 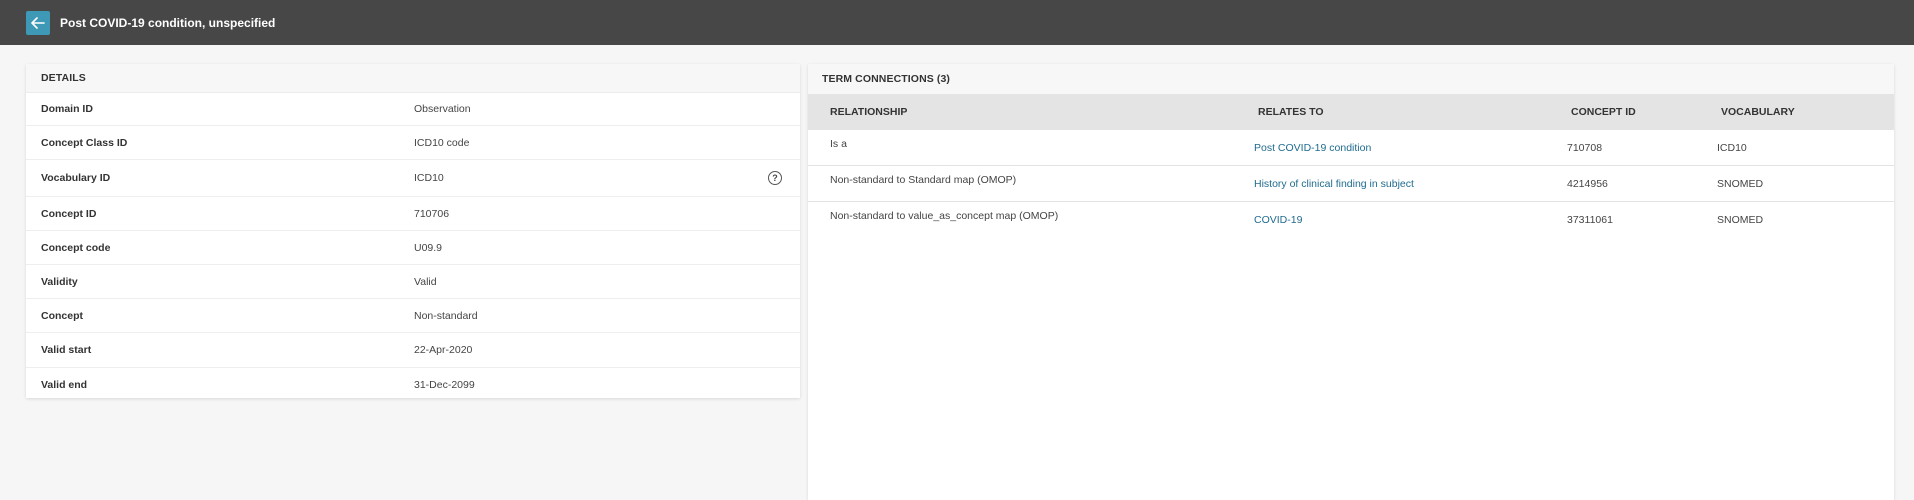 I want to click on back-button, so click(x=38, y=22).